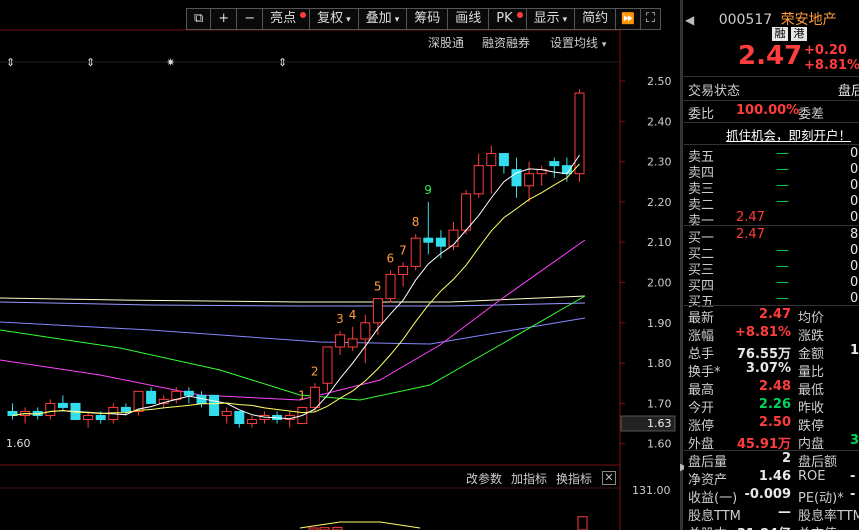  I want to click on stat-label: 今开, so click(701, 408).